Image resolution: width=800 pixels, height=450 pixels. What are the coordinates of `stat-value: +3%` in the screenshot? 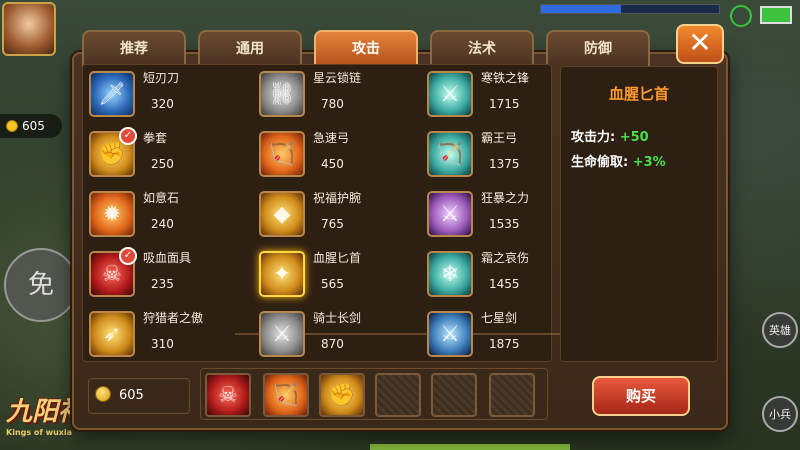 It's located at (649, 162).